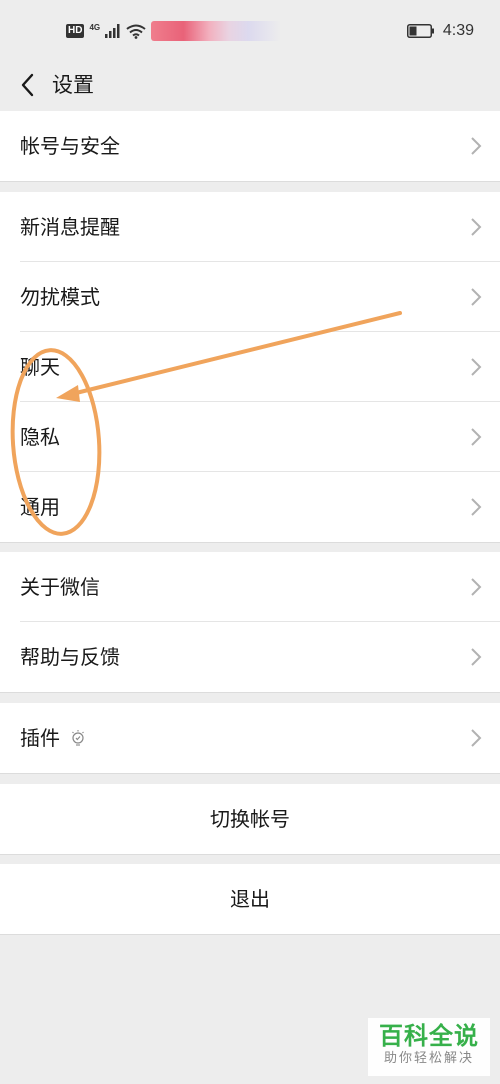  I want to click on settings-item-account-security: 帐号与安全, so click(250, 146).